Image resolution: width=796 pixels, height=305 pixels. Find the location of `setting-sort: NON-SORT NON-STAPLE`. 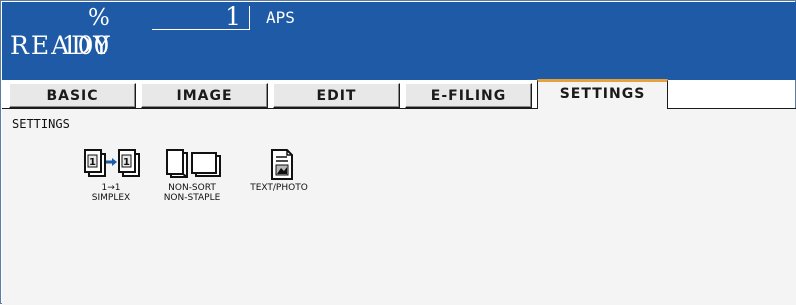

setting-sort: NON-SORT NON-STAPLE is located at coordinates (192, 175).